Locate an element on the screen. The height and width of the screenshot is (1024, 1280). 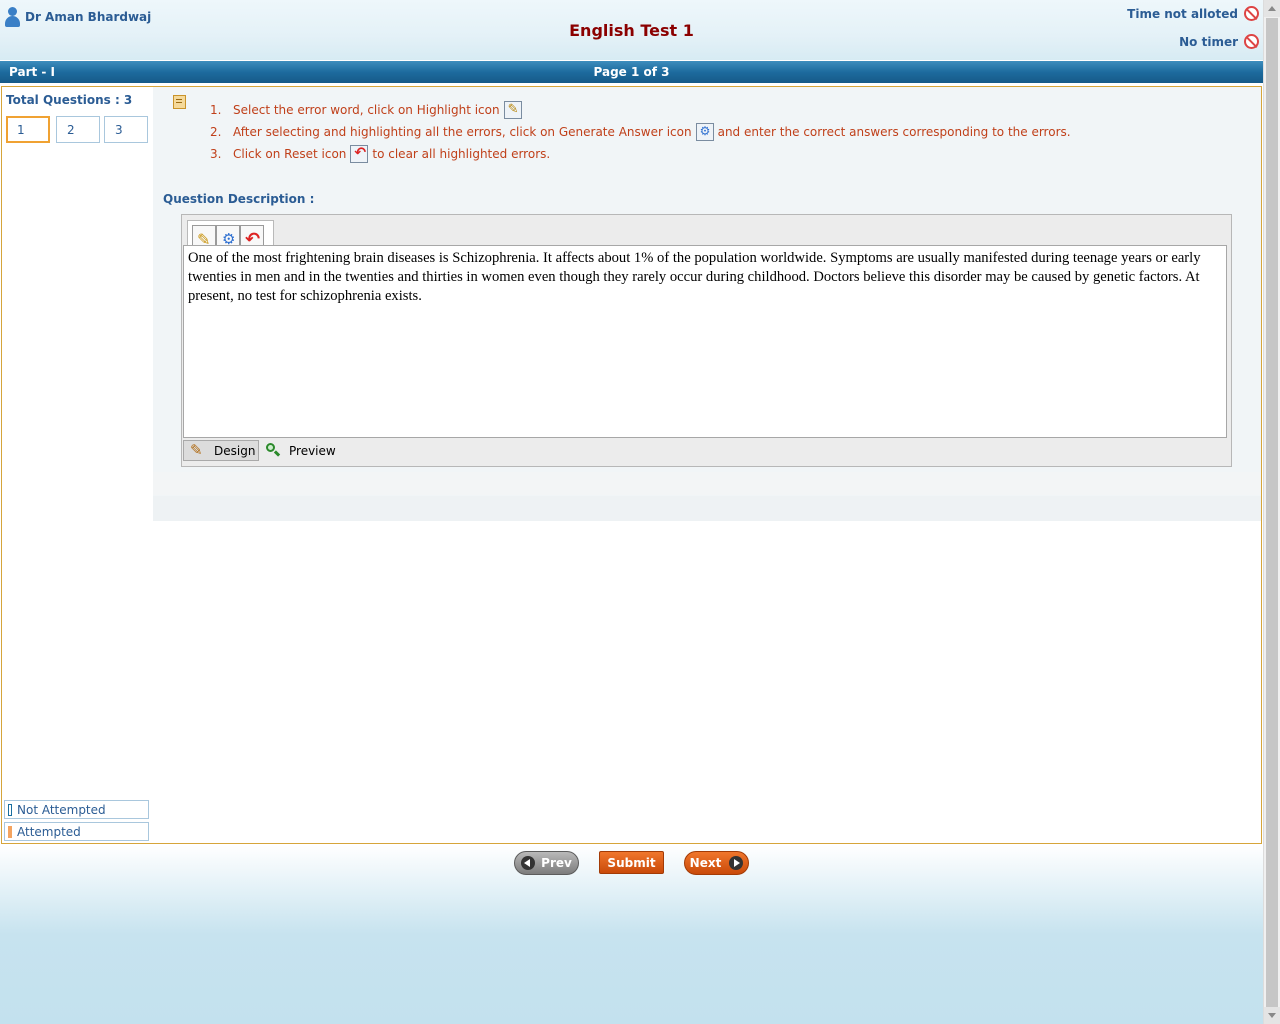
question-button-3: 3 is located at coordinates (126, 129).